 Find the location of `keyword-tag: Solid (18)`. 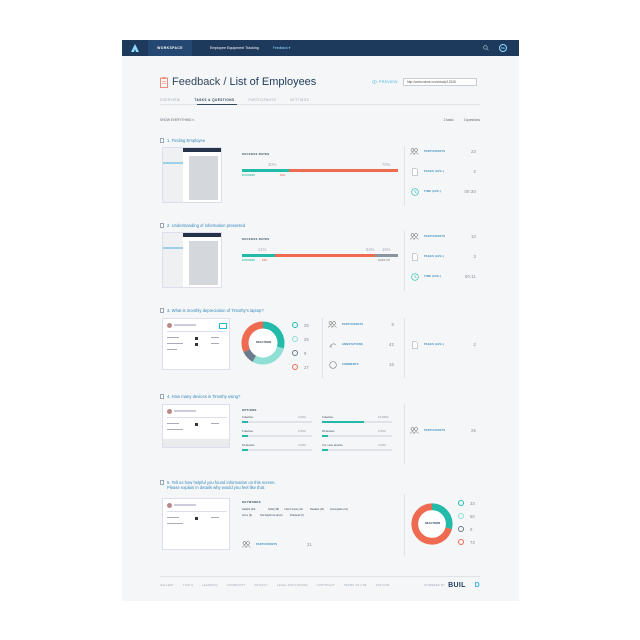

keyword-tag: Solid (18) is located at coordinates (273, 509).